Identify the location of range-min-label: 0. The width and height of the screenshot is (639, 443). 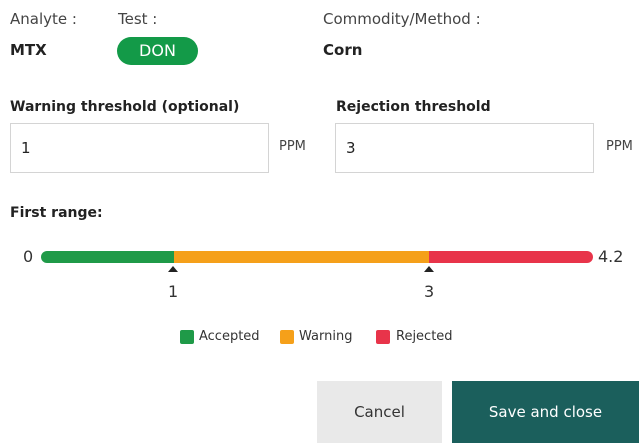
(28, 256).